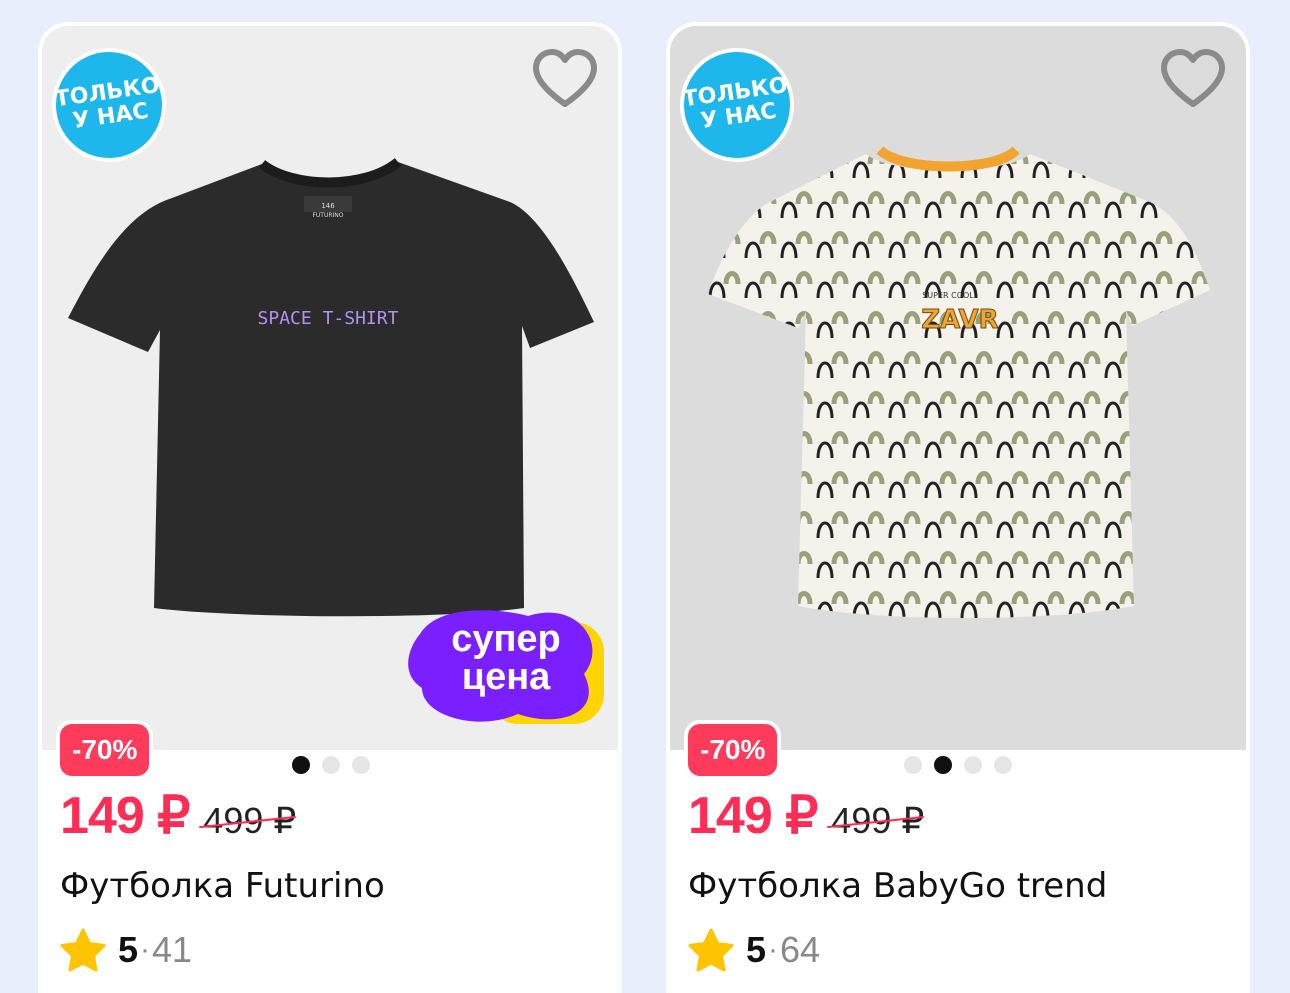 Image resolution: width=1290 pixels, height=993 pixels. What do you see at coordinates (327, 215) in the screenshot?
I see `garment-label-brand: FUTURINO` at bounding box center [327, 215].